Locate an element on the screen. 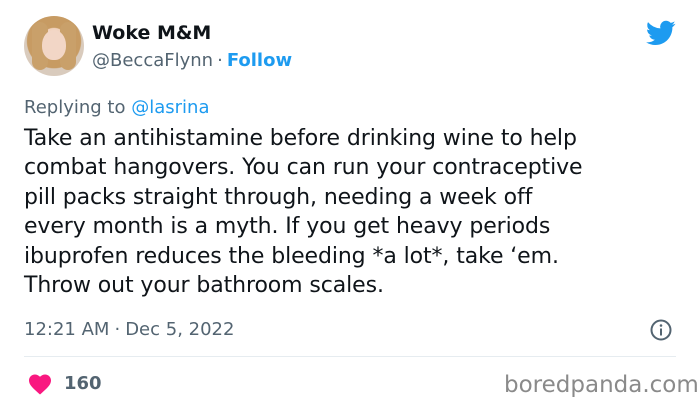 Image resolution: width=700 pixels, height=410 pixels. like-count: 160 is located at coordinates (83, 383).